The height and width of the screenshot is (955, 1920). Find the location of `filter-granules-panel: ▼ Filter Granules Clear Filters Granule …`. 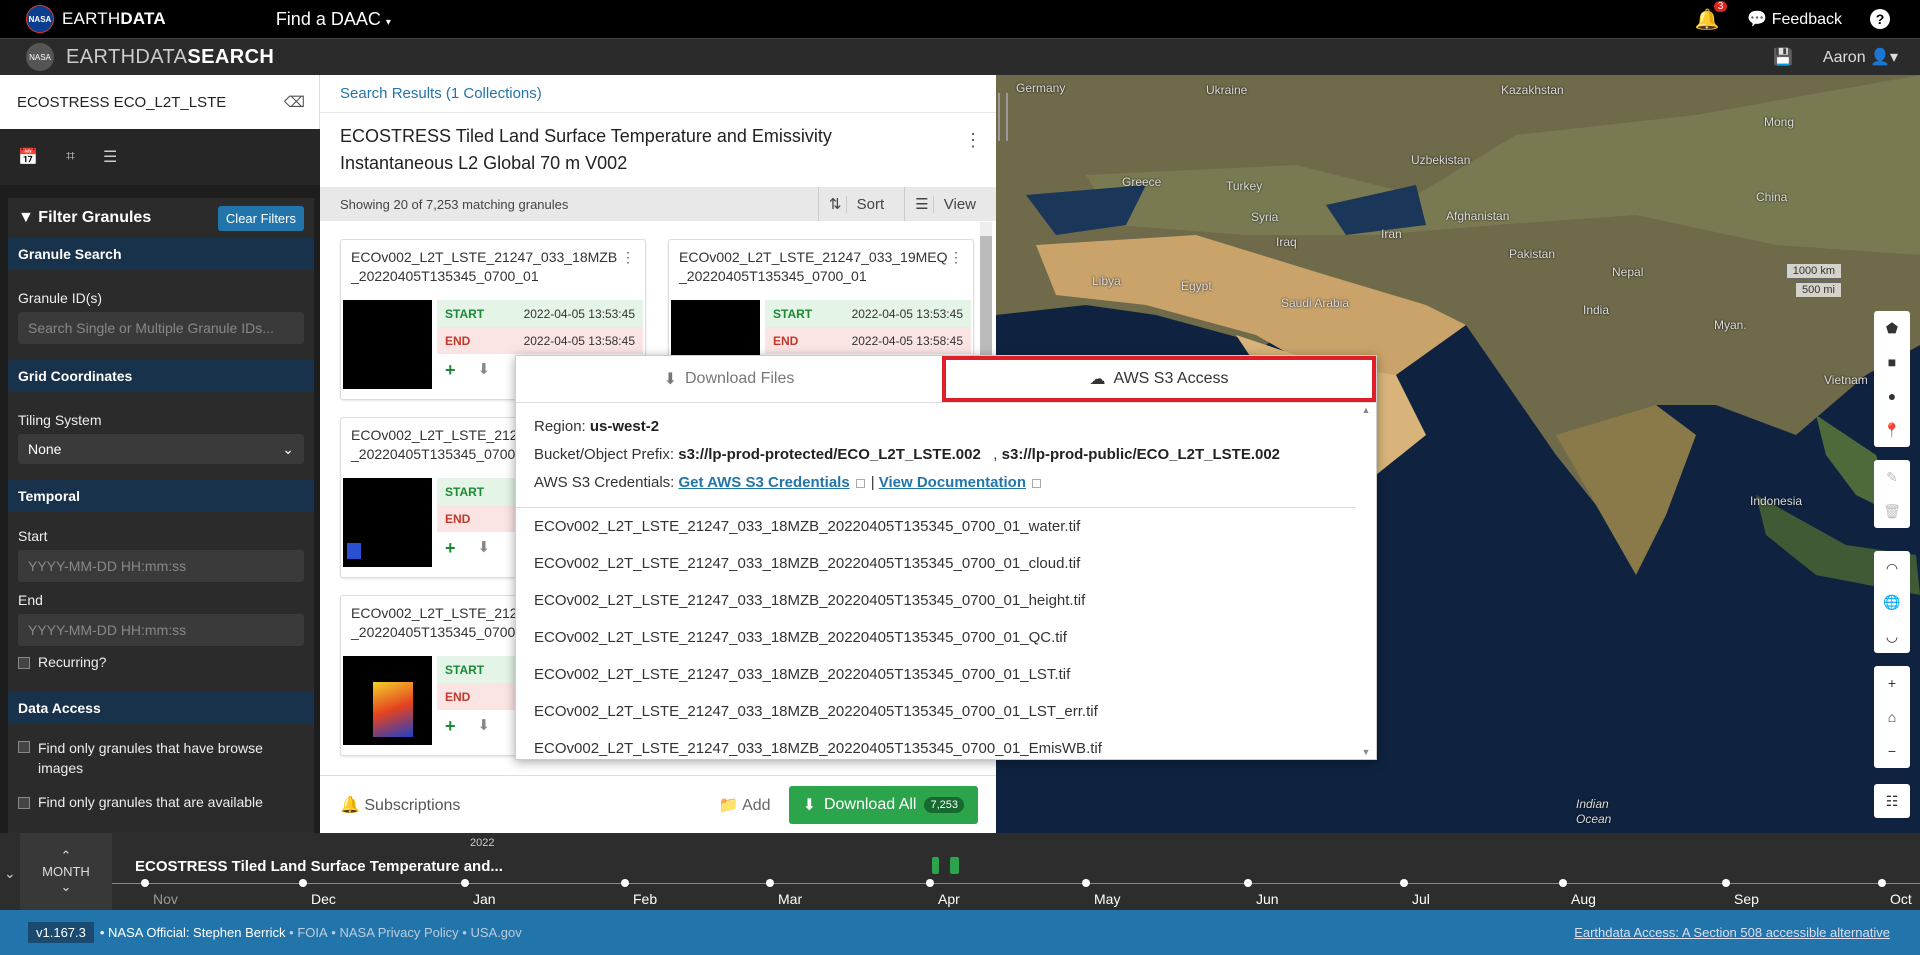

filter-granules-panel: ▼ Filter Granules Clear Filters Granule … is located at coordinates (161, 515).